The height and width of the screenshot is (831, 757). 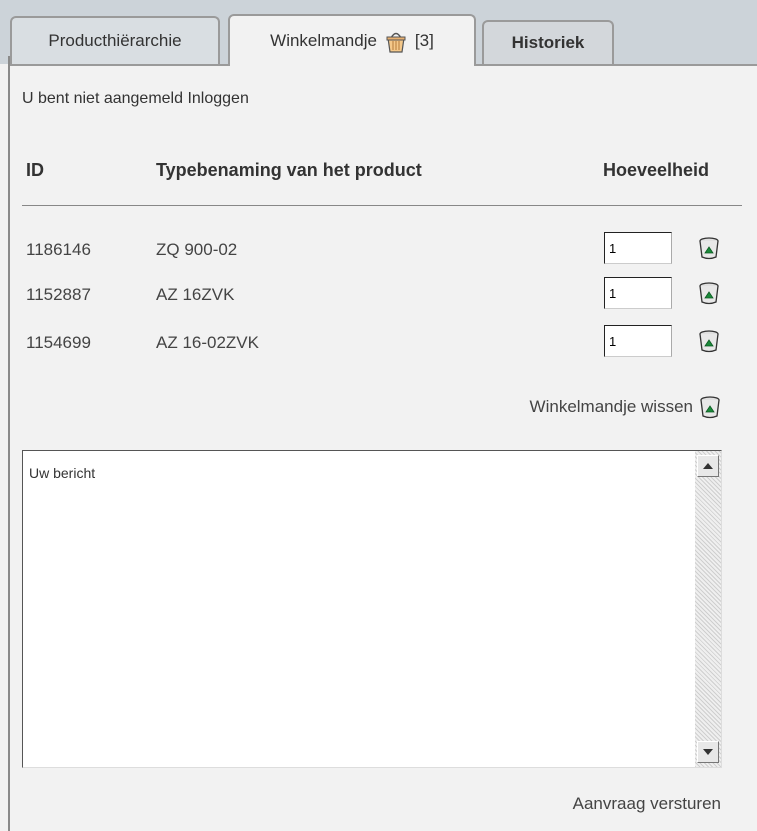 What do you see at coordinates (647, 804) in the screenshot?
I see `send-request-button: Aanvraag versturen` at bounding box center [647, 804].